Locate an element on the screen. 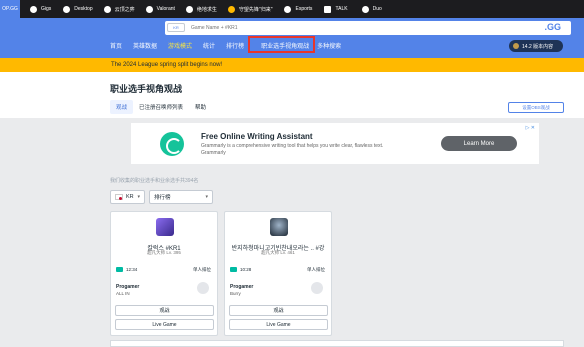 Image resolution: width=584 pixels, height=347 pixels. title-section is located at coordinates (292, 95).